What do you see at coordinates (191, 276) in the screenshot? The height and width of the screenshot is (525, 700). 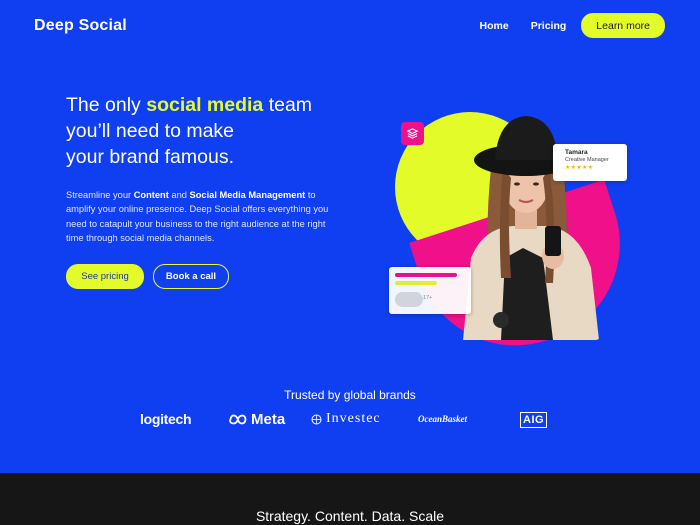 I see `book-call-button: Book a call` at bounding box center [191, 276].